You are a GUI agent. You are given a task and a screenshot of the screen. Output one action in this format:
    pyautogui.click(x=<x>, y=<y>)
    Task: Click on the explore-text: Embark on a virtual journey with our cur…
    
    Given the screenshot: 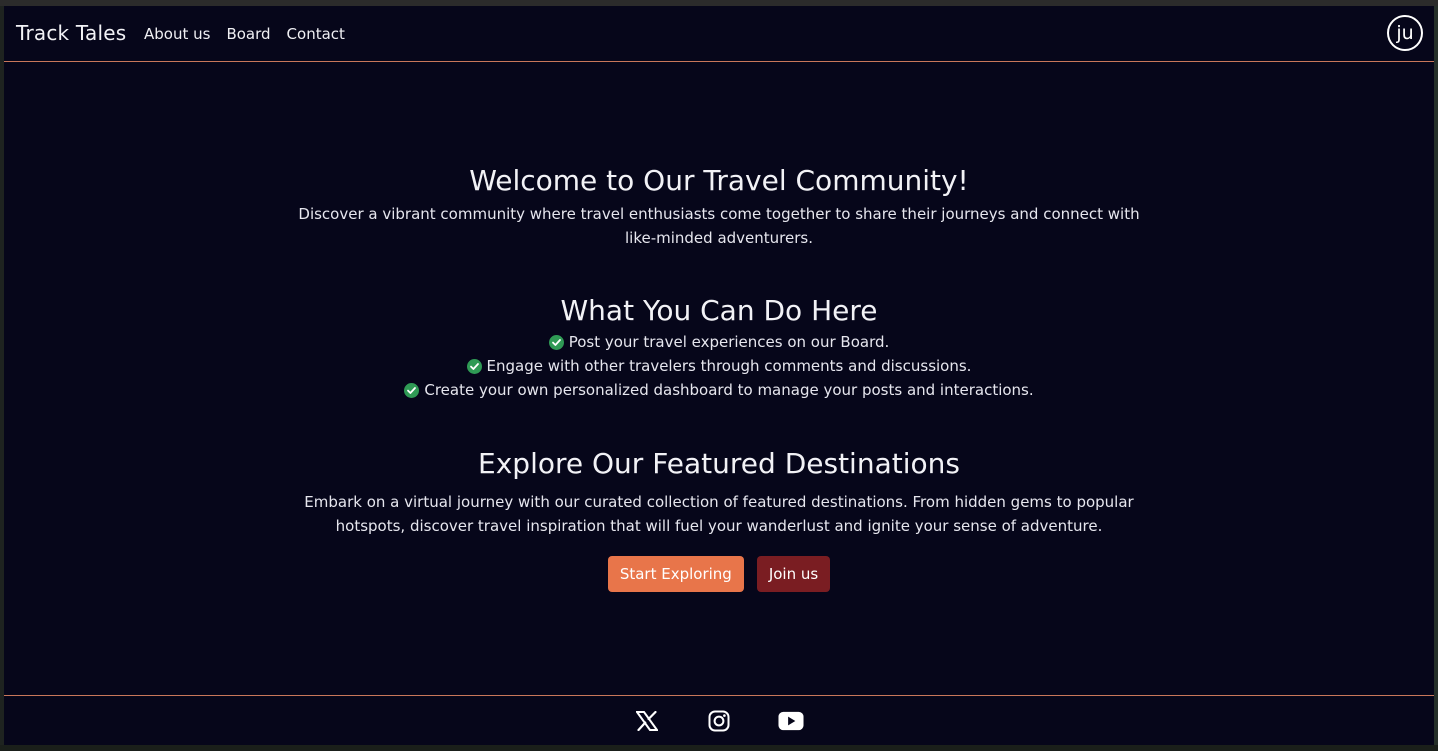 What is the action you would take?
    pyautogui.click(x=719, y=514)
    